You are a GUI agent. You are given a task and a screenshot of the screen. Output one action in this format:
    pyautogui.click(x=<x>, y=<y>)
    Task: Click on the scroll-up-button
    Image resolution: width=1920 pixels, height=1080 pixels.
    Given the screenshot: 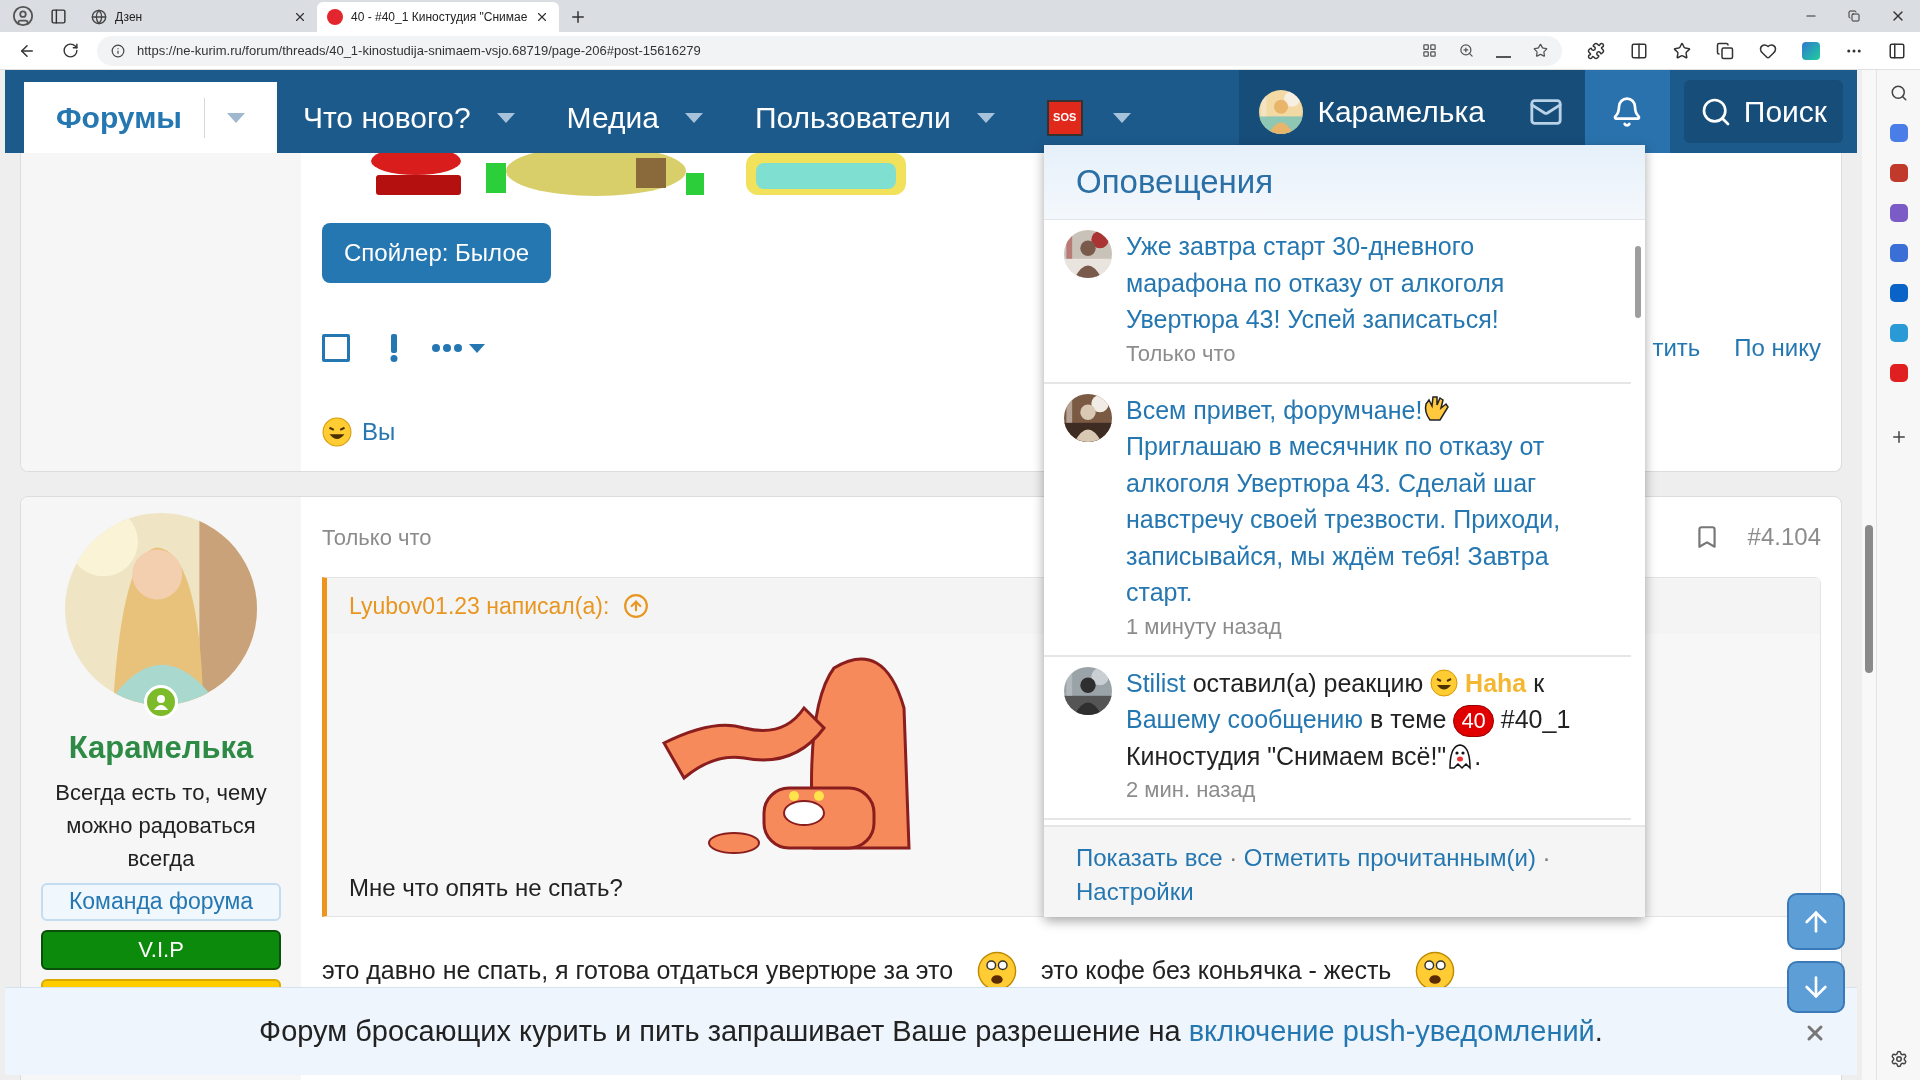 What is the action you would take?
    pyautogui.click(x=1816, y=921)
    